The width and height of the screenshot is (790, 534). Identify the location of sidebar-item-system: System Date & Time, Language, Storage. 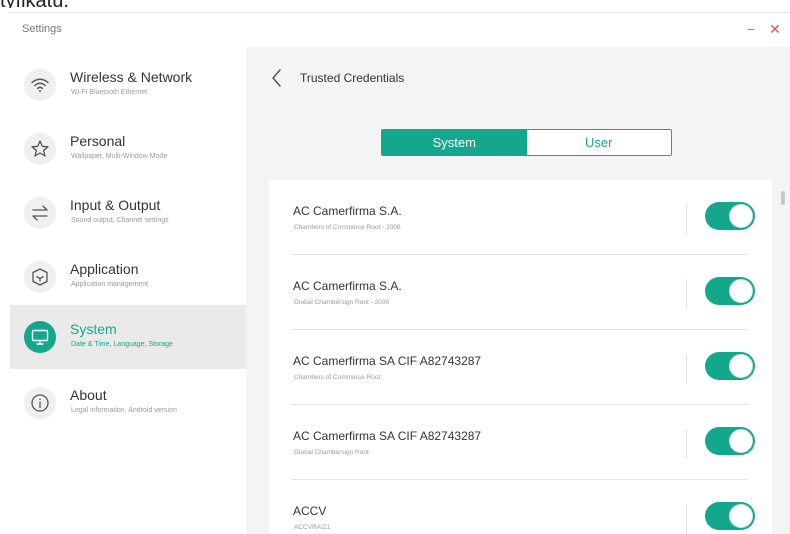
(128, 337).